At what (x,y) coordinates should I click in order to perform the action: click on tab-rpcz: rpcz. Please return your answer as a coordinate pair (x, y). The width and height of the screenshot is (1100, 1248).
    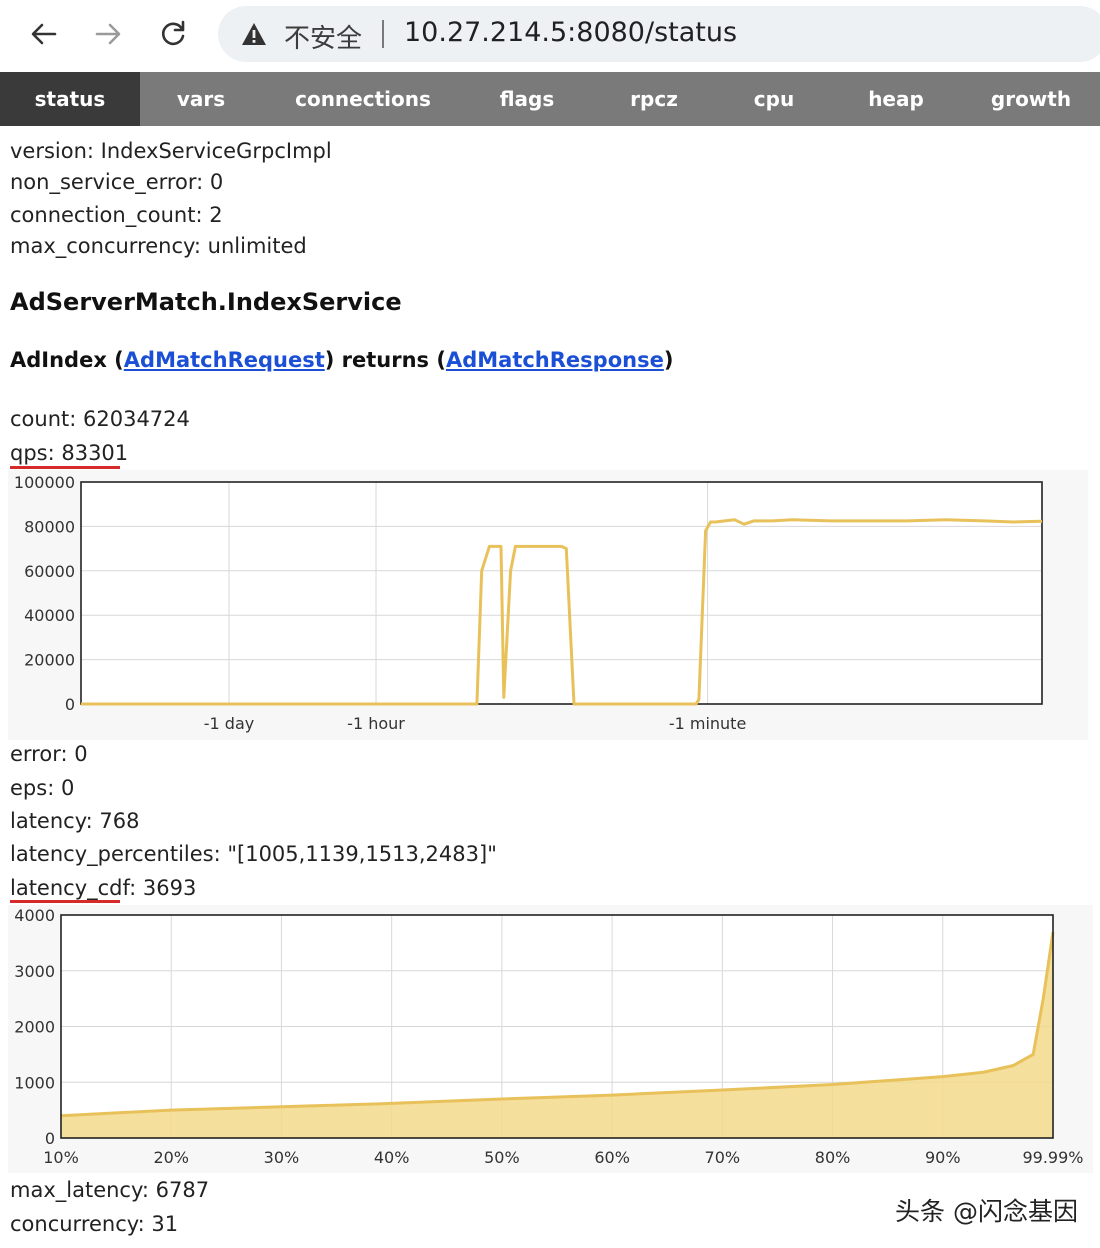
    Looking at the image, I should click on (654, 99).